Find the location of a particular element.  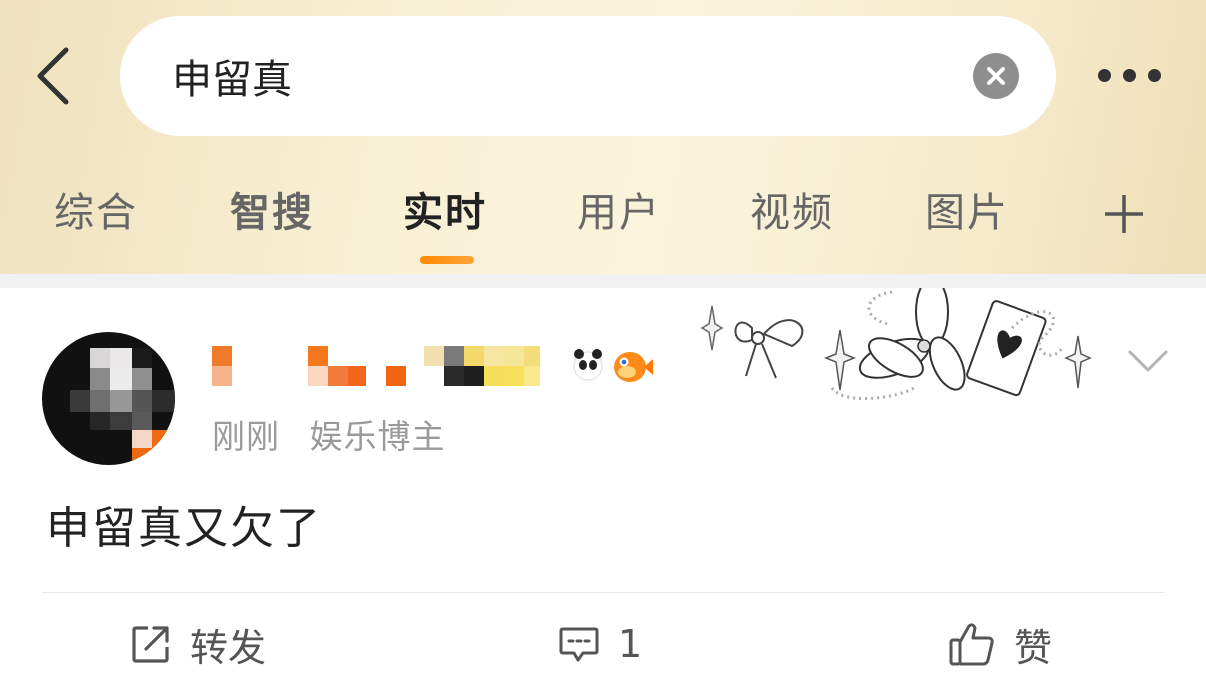

post-divider is located at coordinates (603, 592).